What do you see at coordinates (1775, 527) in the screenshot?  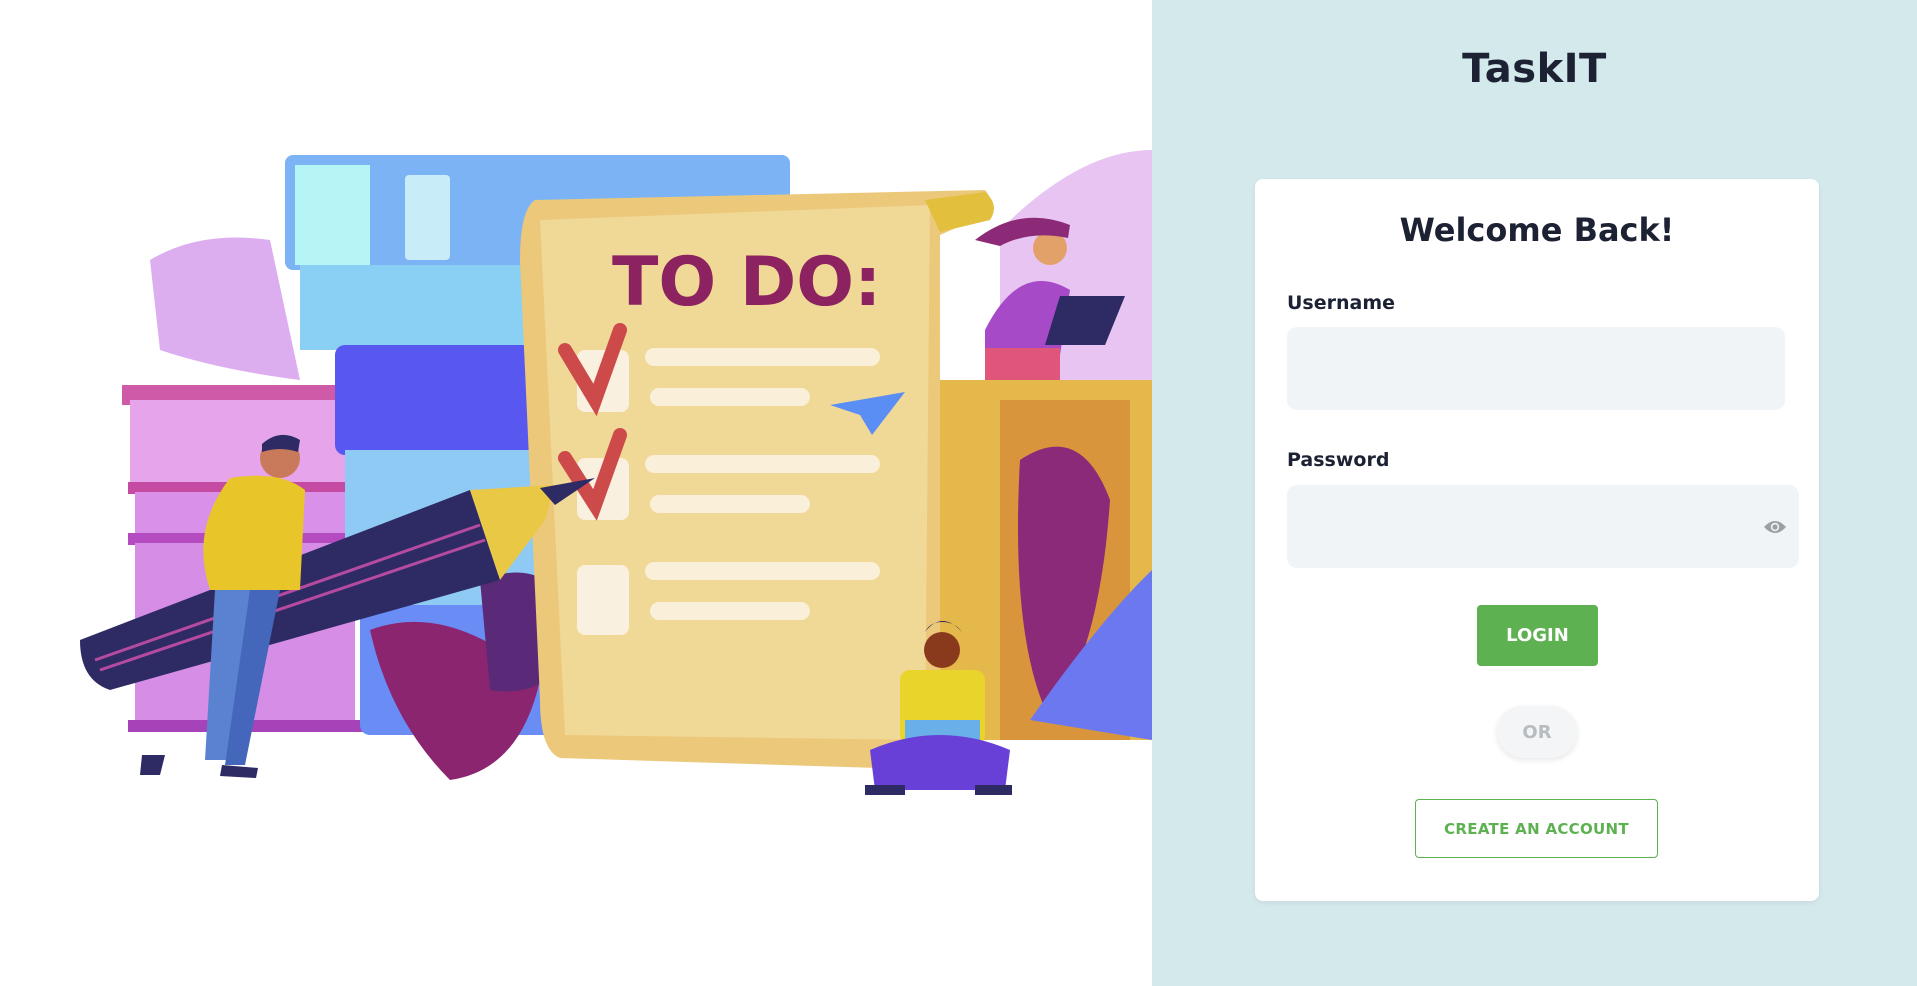 I see `eye-icon` at bounding box center [1775, 527].